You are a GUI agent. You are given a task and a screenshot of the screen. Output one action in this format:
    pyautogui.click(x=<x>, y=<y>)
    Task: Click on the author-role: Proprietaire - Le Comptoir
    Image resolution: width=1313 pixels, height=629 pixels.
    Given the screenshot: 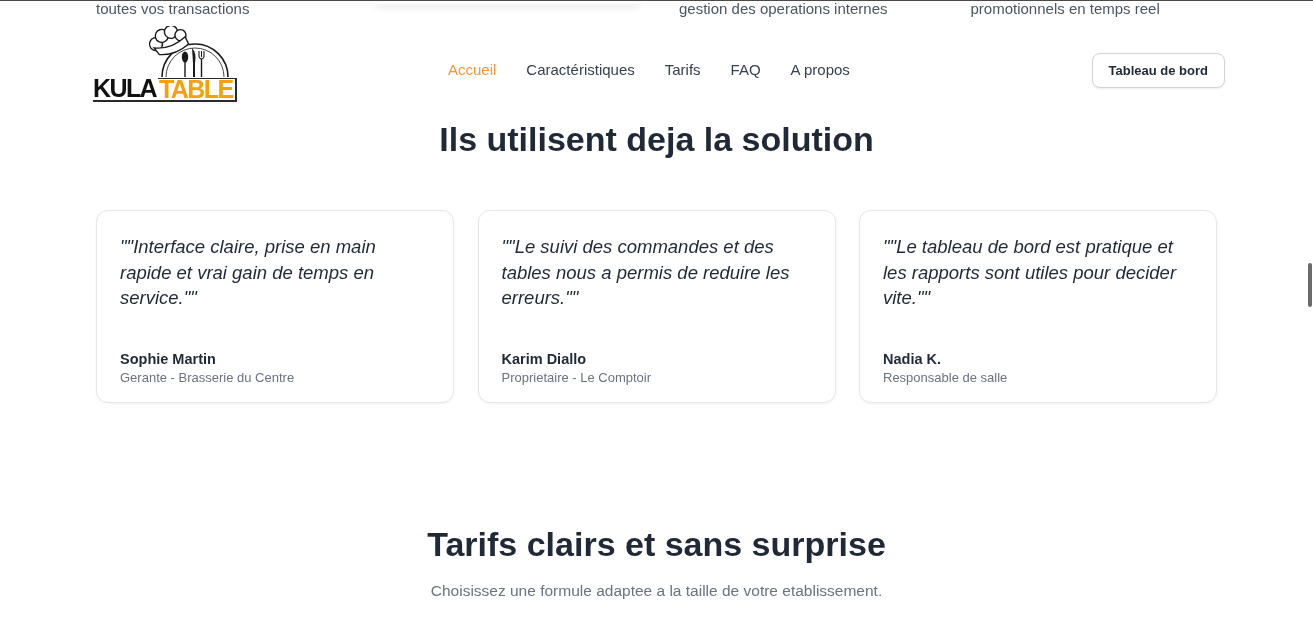 What is the action you would take?
    pyautogui.click(x=576, y=378)
    